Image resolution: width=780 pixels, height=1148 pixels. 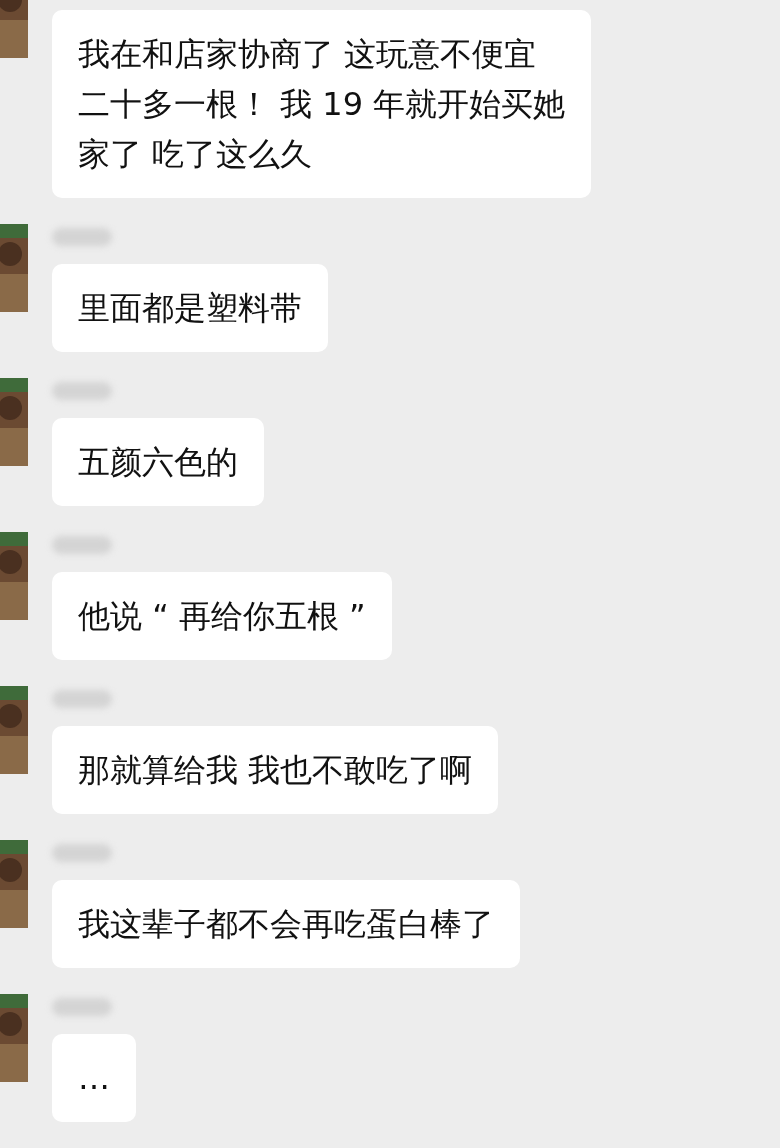 I want to click on message-bubble: 我这辈子都不会再吃蛋白棒了, so click(x=286, y=924).